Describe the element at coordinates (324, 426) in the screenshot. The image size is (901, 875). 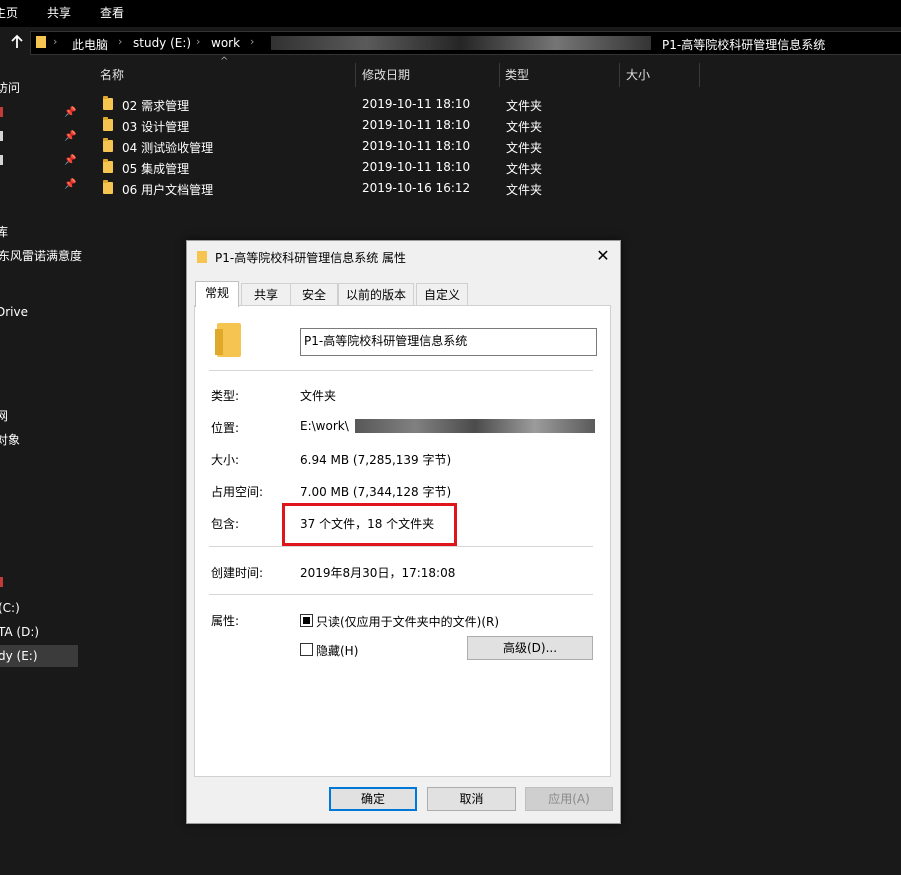
I see `location-value: E:\work\` at that location.